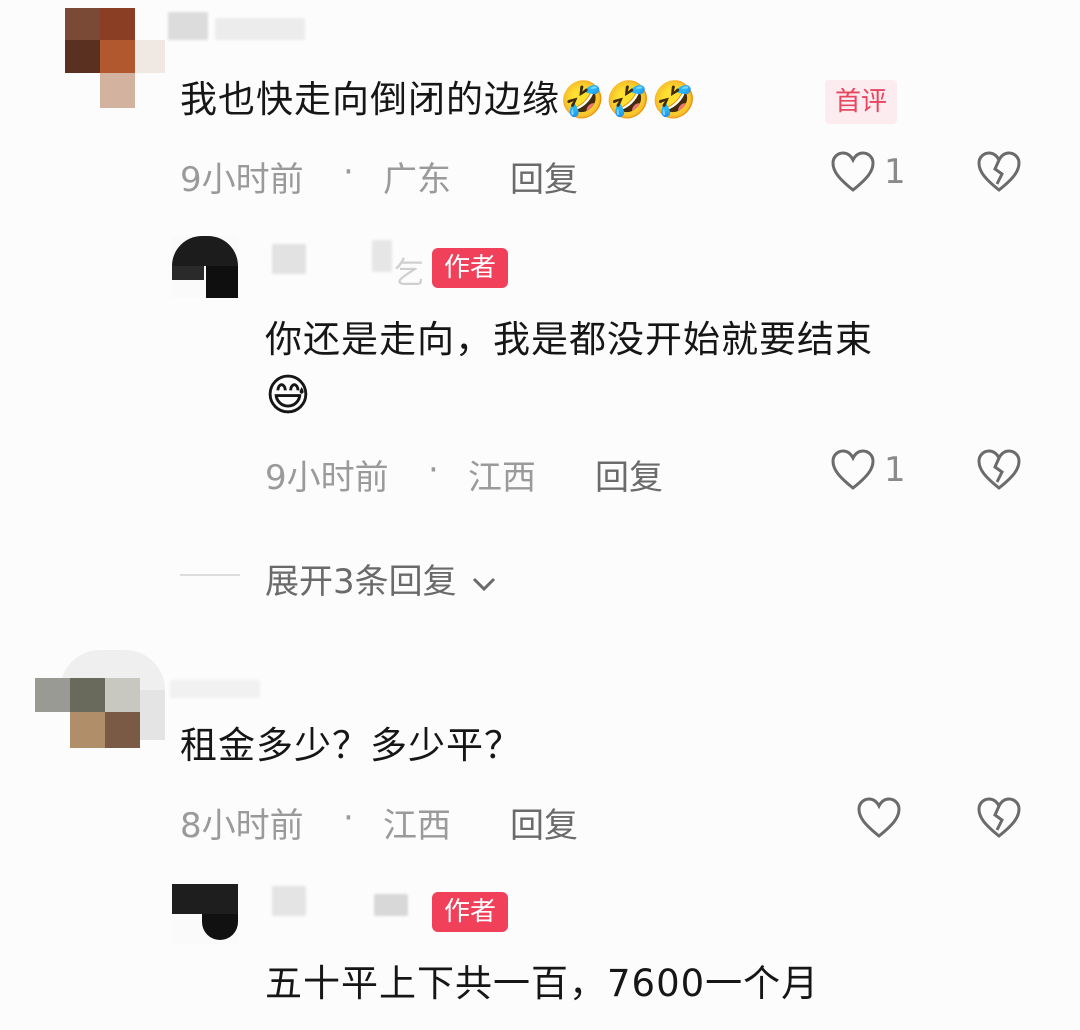 This screenshot has width=1080, height=1030. What do you see at coordinates (417, 180) in the screenshot?
I see `comment-location: 广东` at bounding box center [417, 180].